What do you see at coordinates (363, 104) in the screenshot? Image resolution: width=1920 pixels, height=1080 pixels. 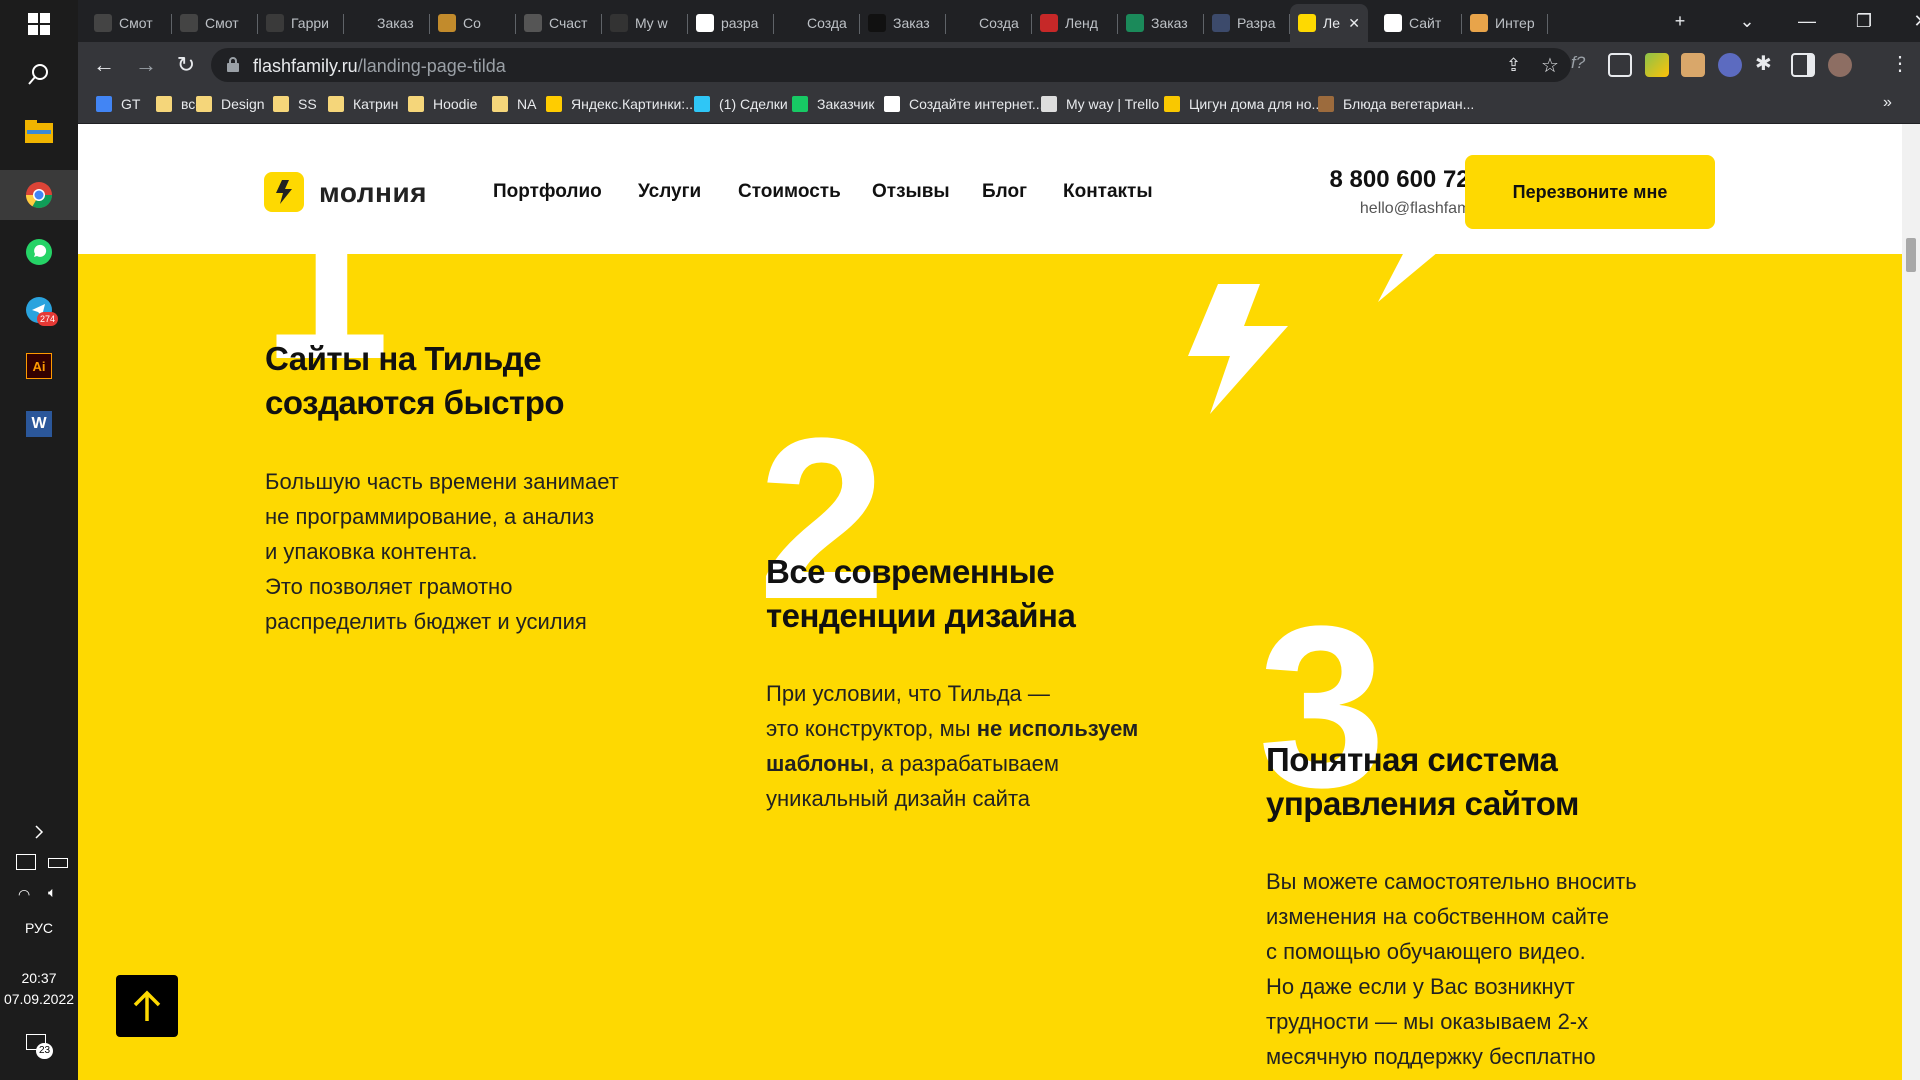 I see `bookmark-item: Катрин` at bounding box center [363, 104].